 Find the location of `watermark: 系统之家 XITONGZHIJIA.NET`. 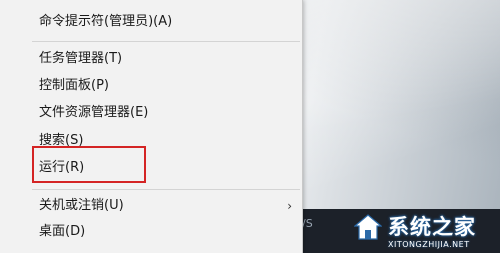

watermark: 系统之家 XITONGZHIJIA.NET is located at coordinates (425, 232).